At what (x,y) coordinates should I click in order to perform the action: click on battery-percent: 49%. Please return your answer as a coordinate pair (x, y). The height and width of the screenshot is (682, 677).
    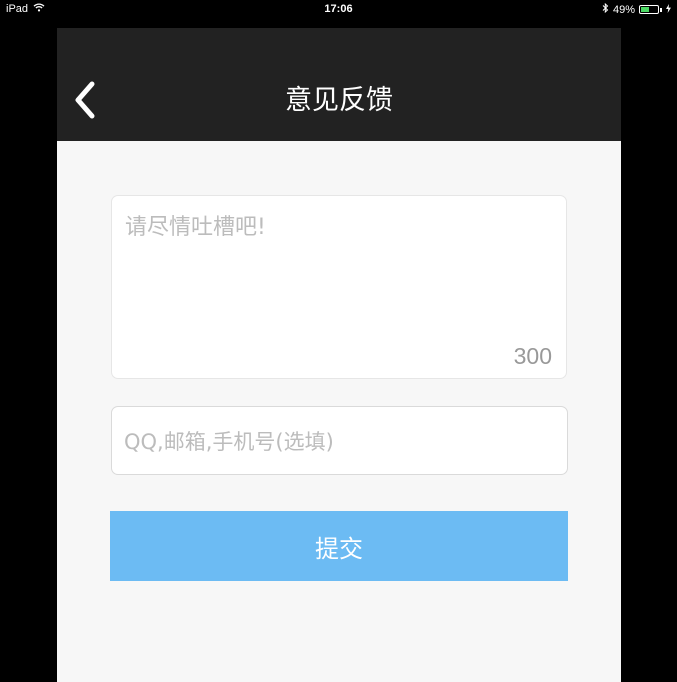
    Looking at the image, I should click on (623, 9).